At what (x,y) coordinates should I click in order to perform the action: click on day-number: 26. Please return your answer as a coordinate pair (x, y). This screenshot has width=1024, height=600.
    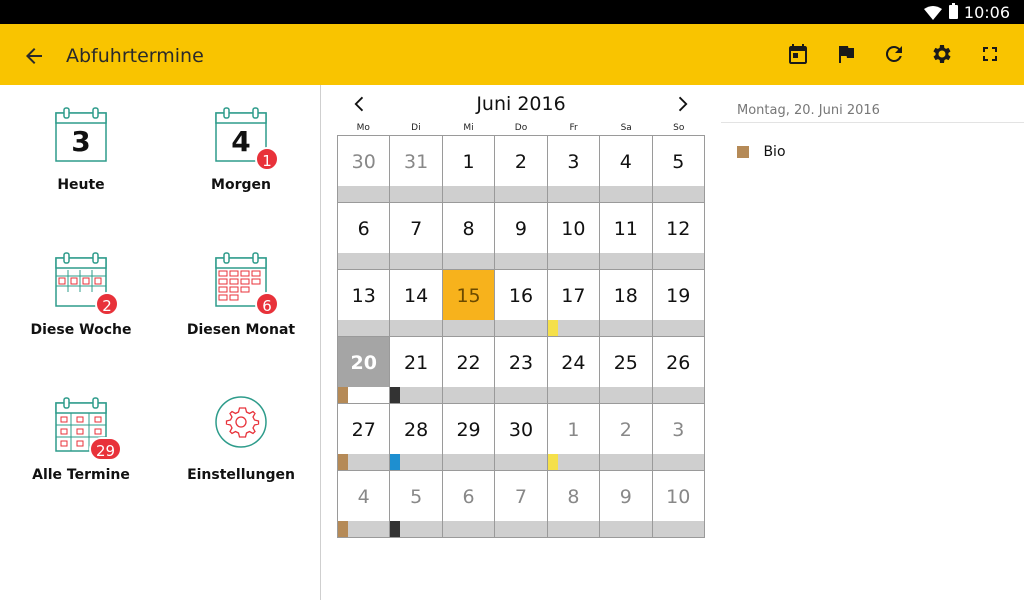
    Looking at the image, I should click on (678, 363).